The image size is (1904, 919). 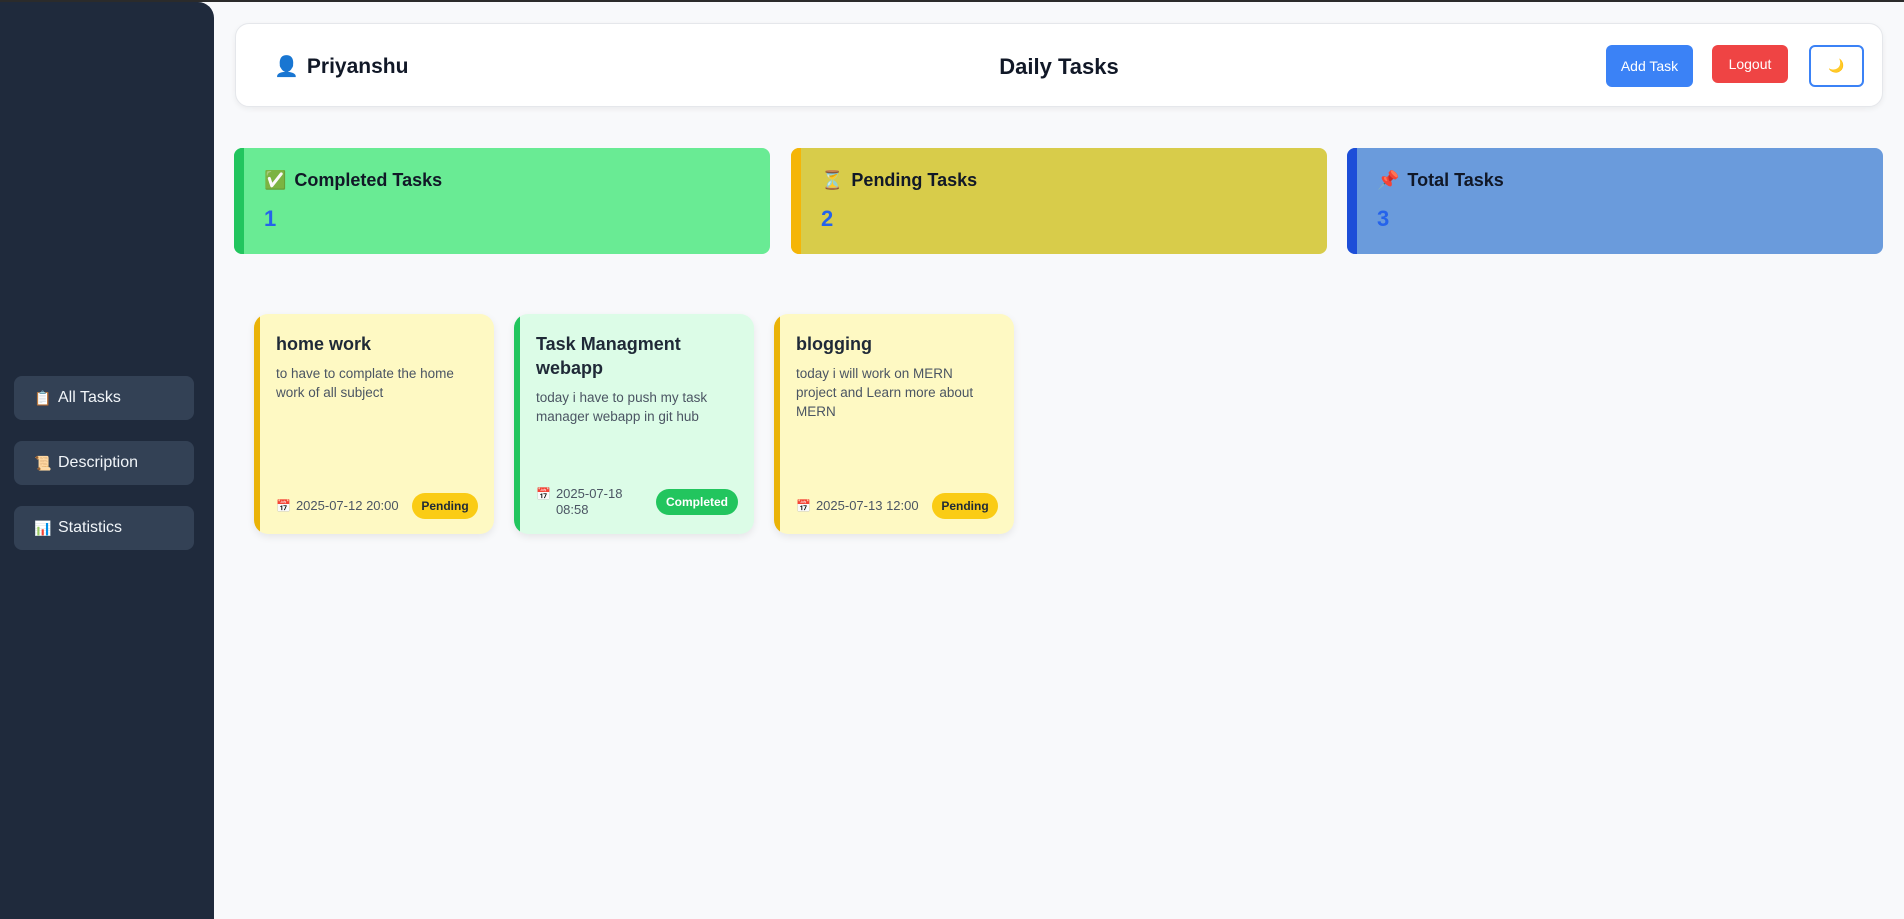 I want to click on stat-card-completed: ✅ Completed Tasks 1, so click(x=502, y=201).